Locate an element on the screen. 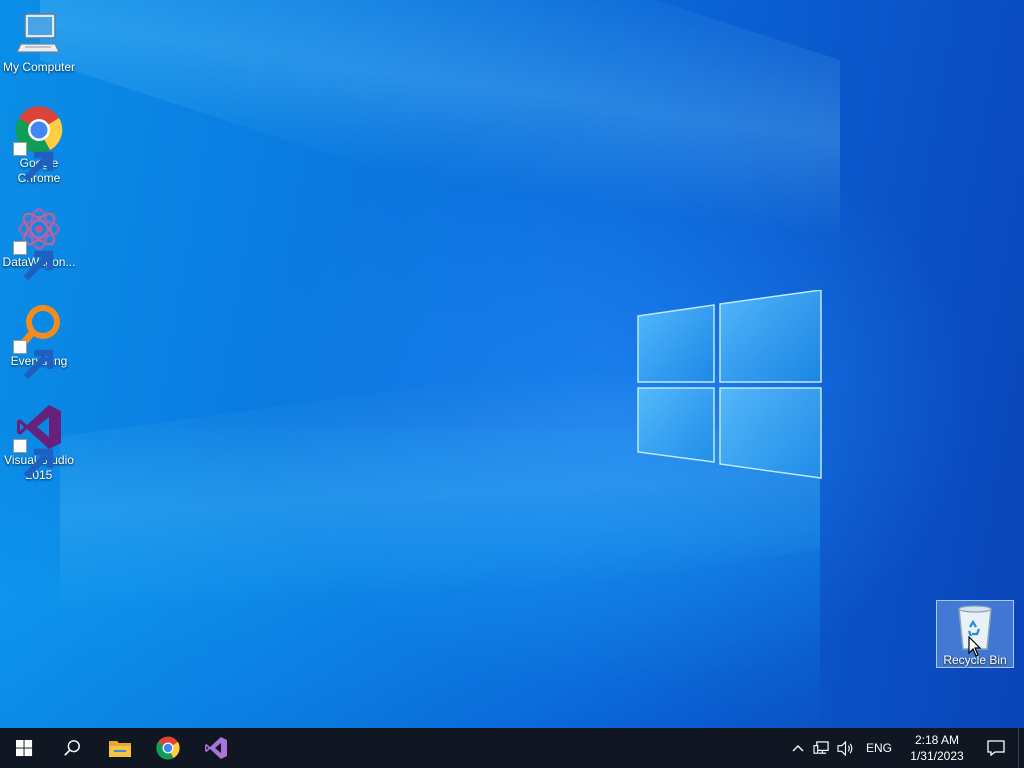 The width and height of the screenshot is (1024, 768). clock-date: 1/31/2023 is located at coordinates (937, 756).